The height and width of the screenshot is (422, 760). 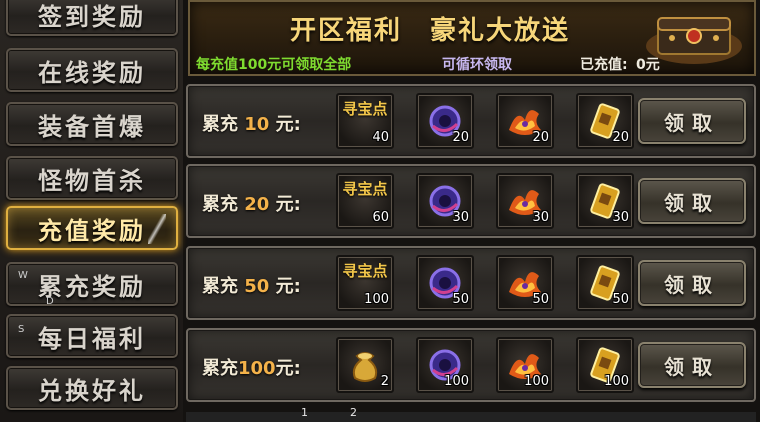 I want to click on tier-label: 累充100元:, so click(x=251, y=368).